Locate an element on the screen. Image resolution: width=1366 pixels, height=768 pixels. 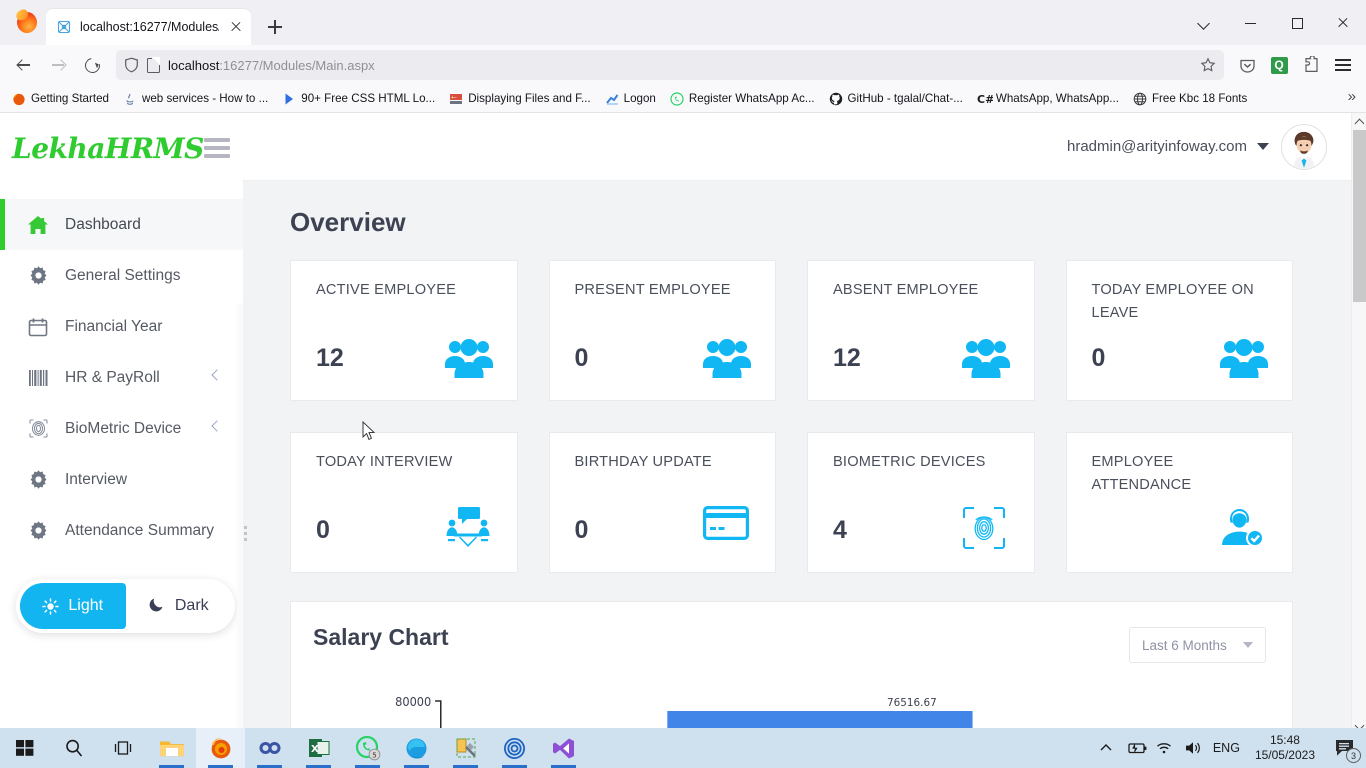
bookmark-item: Free Kbc 18 Fonts is located at coordinates (1190, 99).